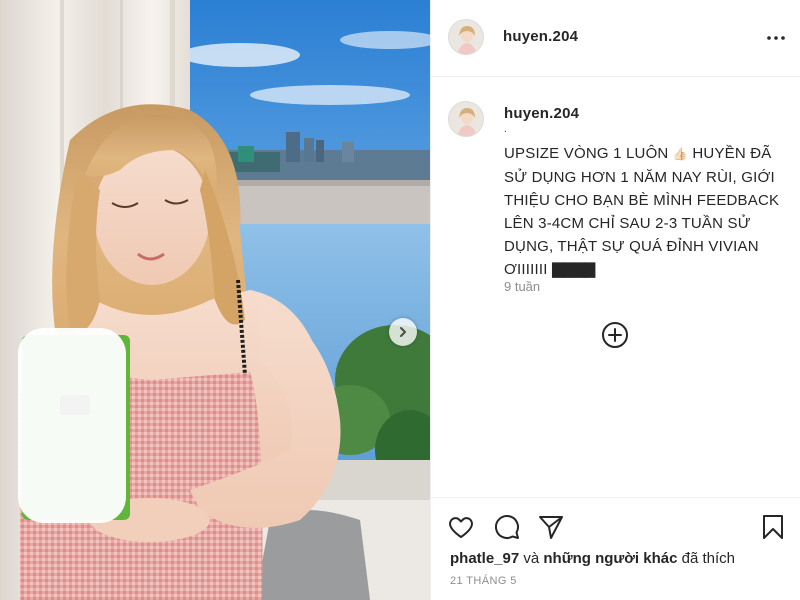 The height and width of the screenshot is (600, 800). I want to click on avatar, so click(466, 37).